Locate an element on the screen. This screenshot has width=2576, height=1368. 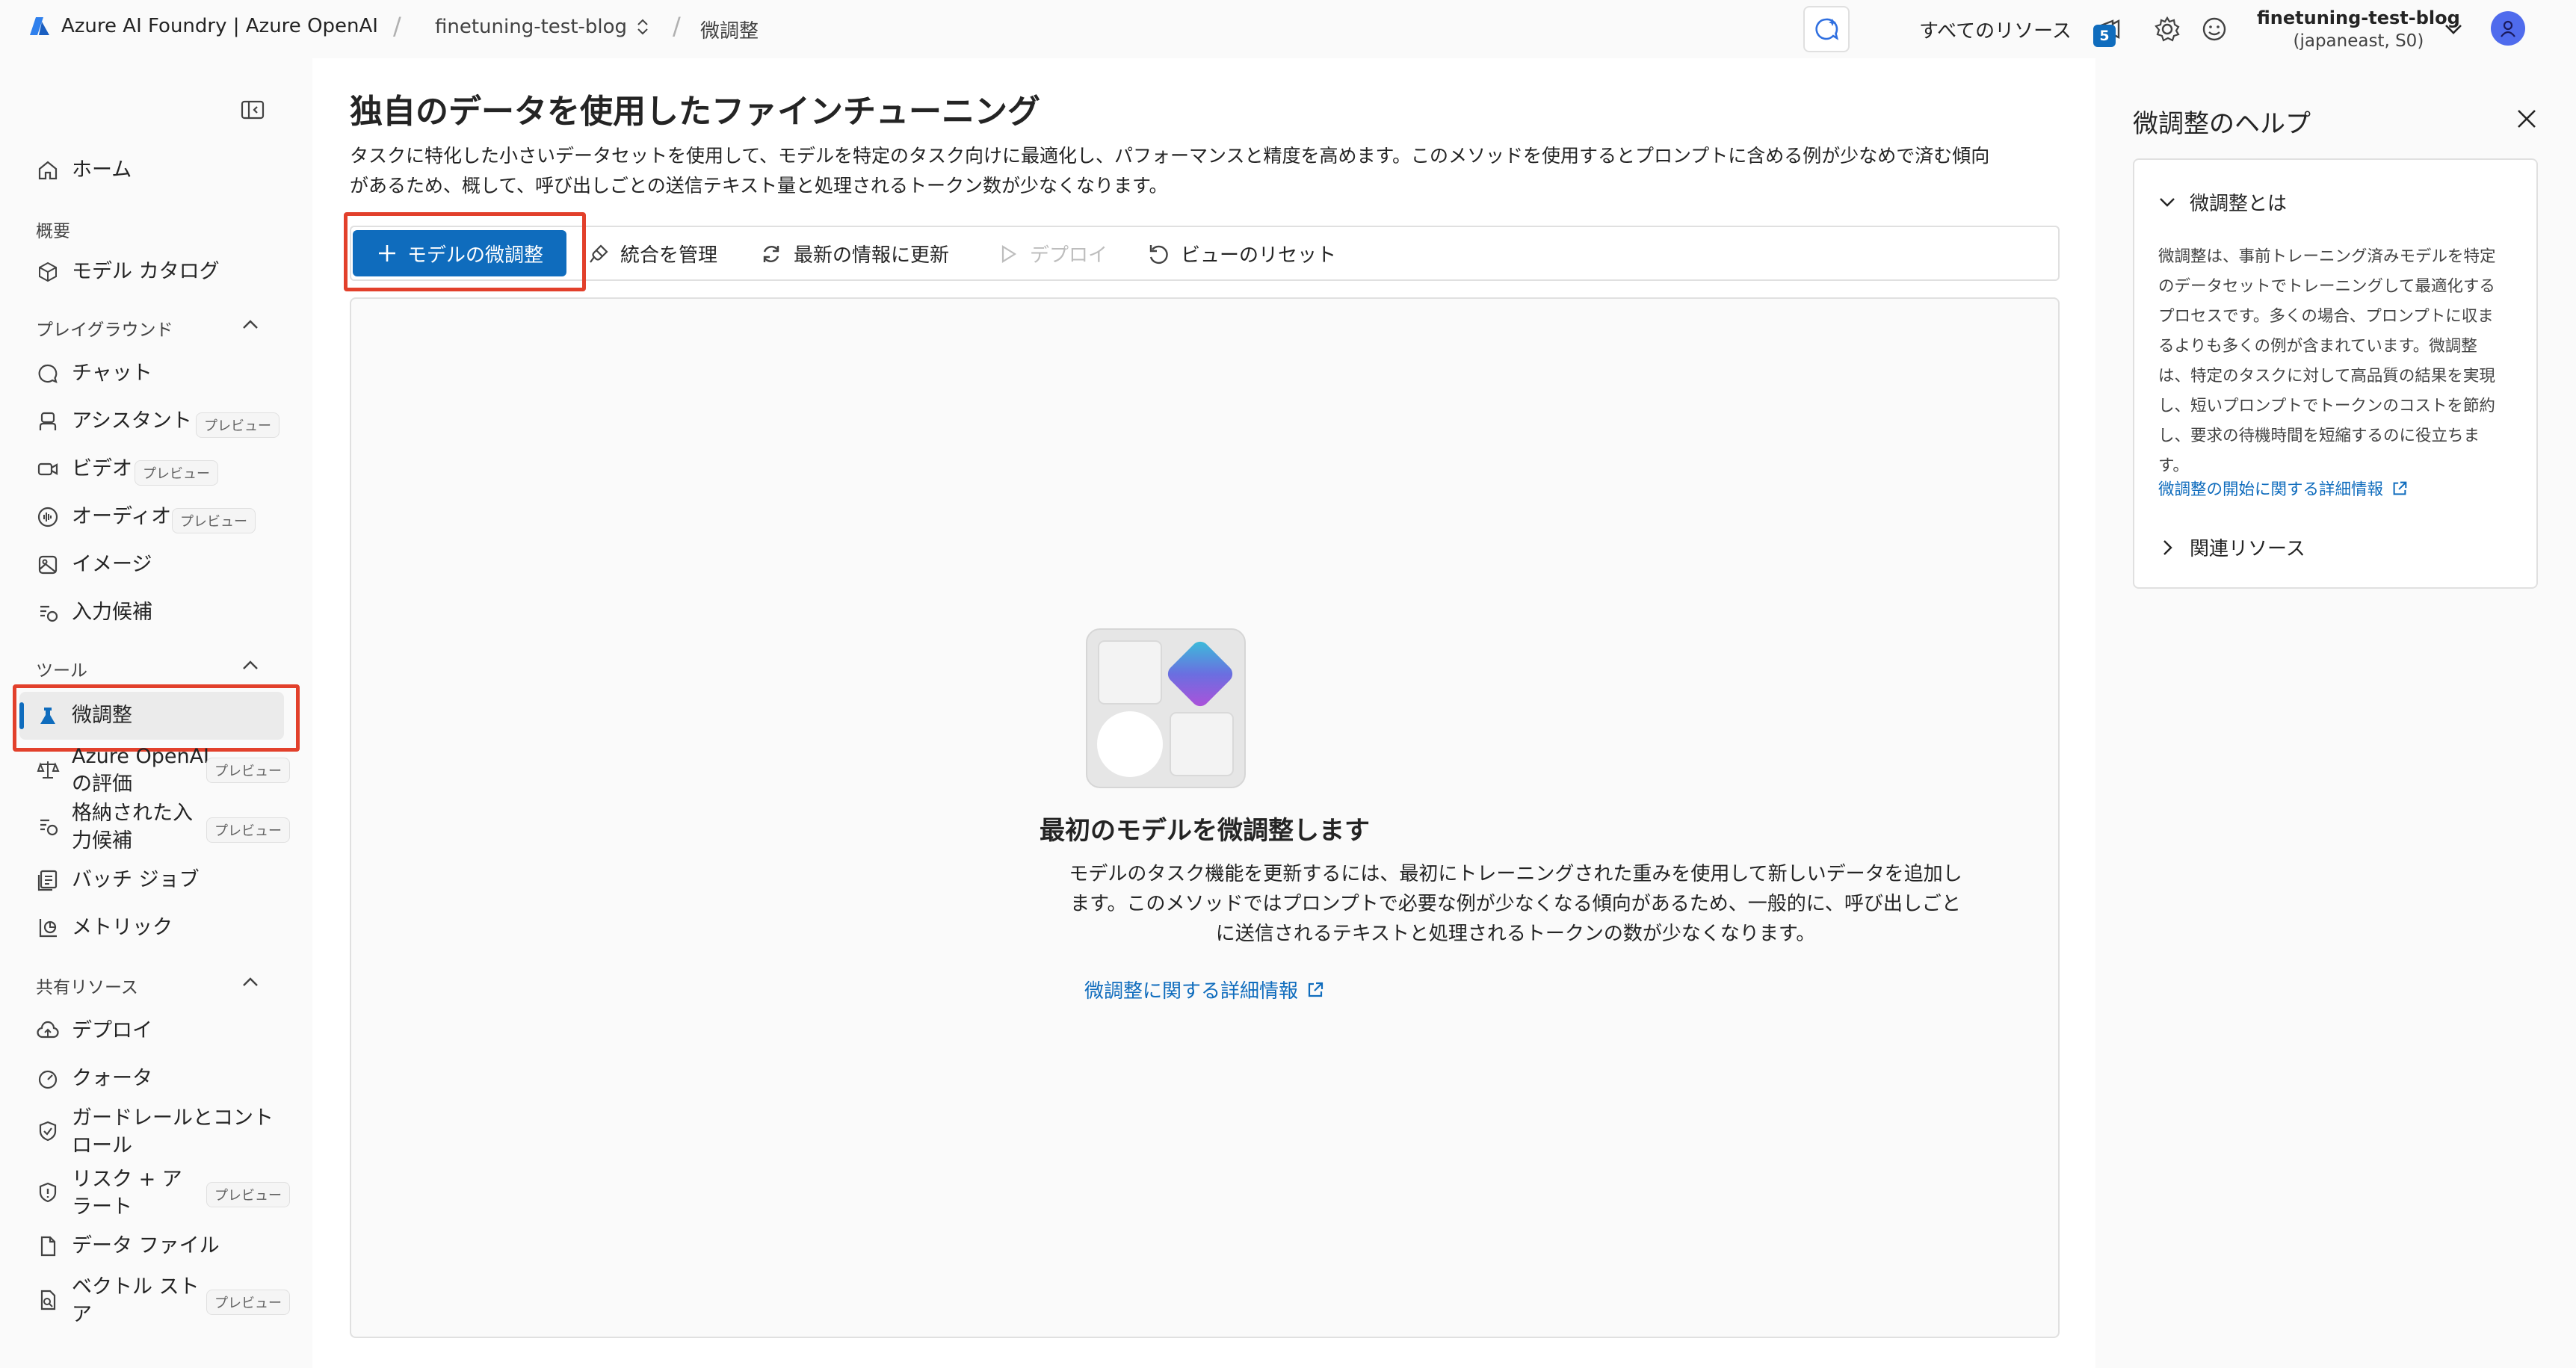
sidebar-item-label: リスク + アラート is located at coordinates (127, 1193).